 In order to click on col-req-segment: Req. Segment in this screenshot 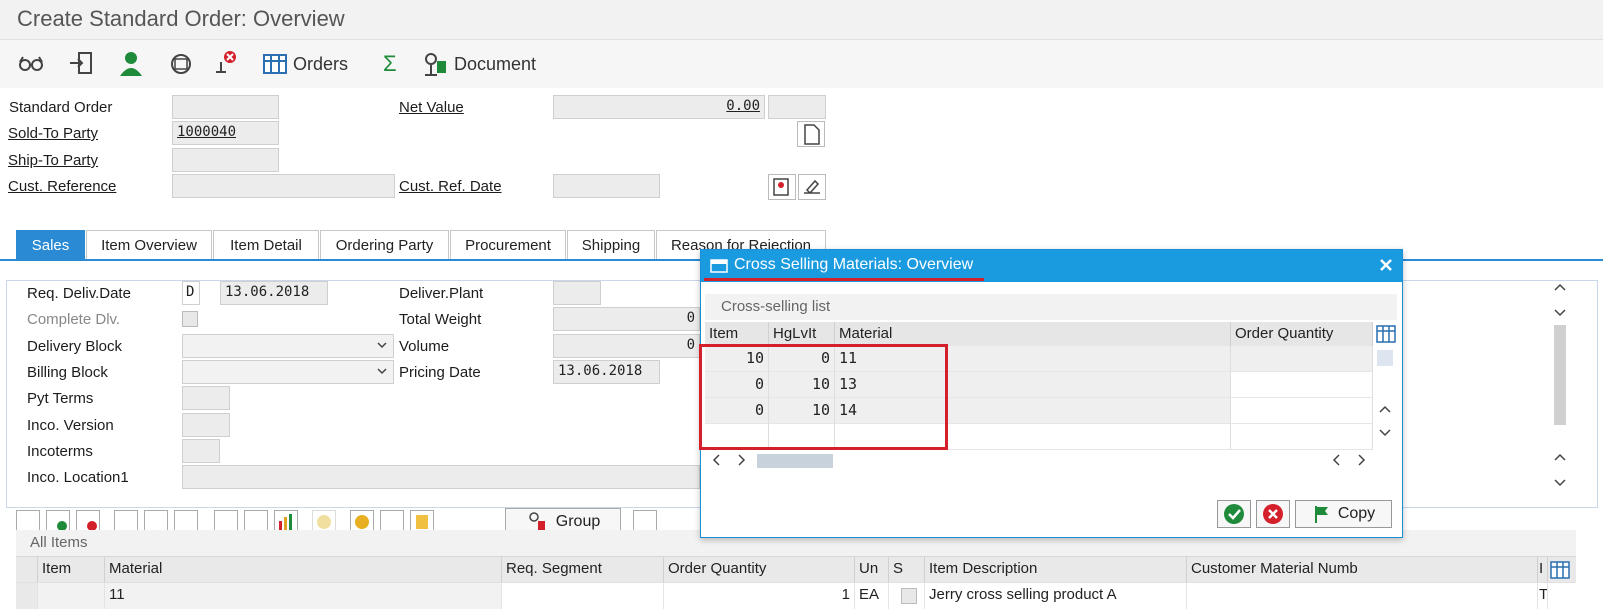, I will do `click(583, 570)`.